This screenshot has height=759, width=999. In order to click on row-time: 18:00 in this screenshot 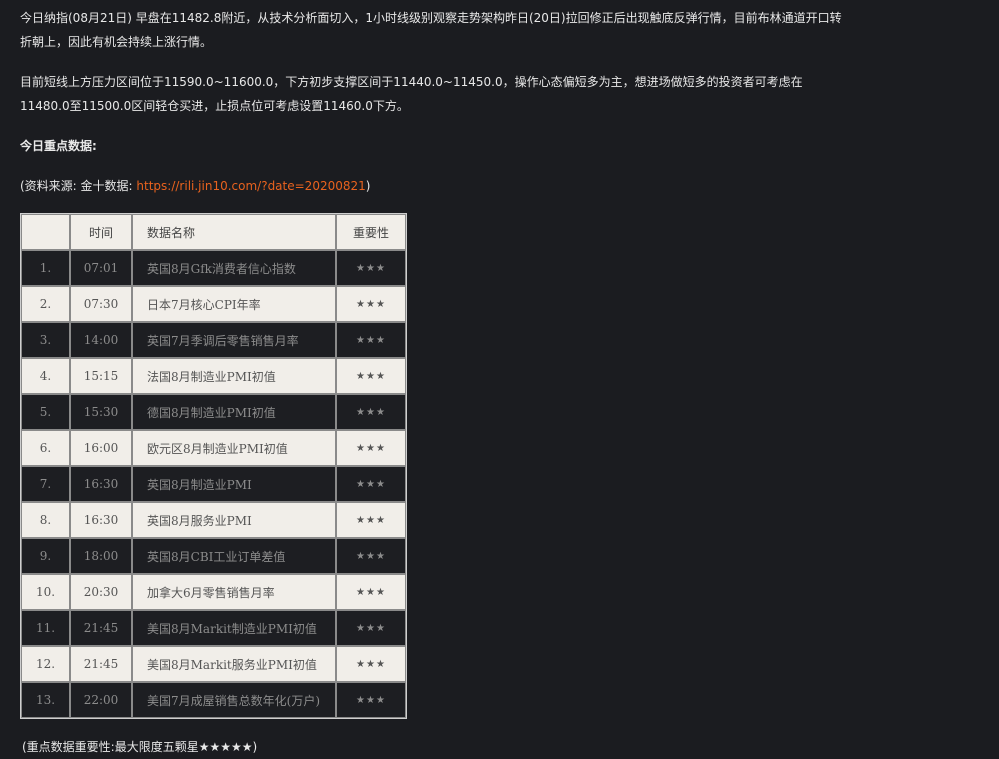, I will do `click(101, 556)`.